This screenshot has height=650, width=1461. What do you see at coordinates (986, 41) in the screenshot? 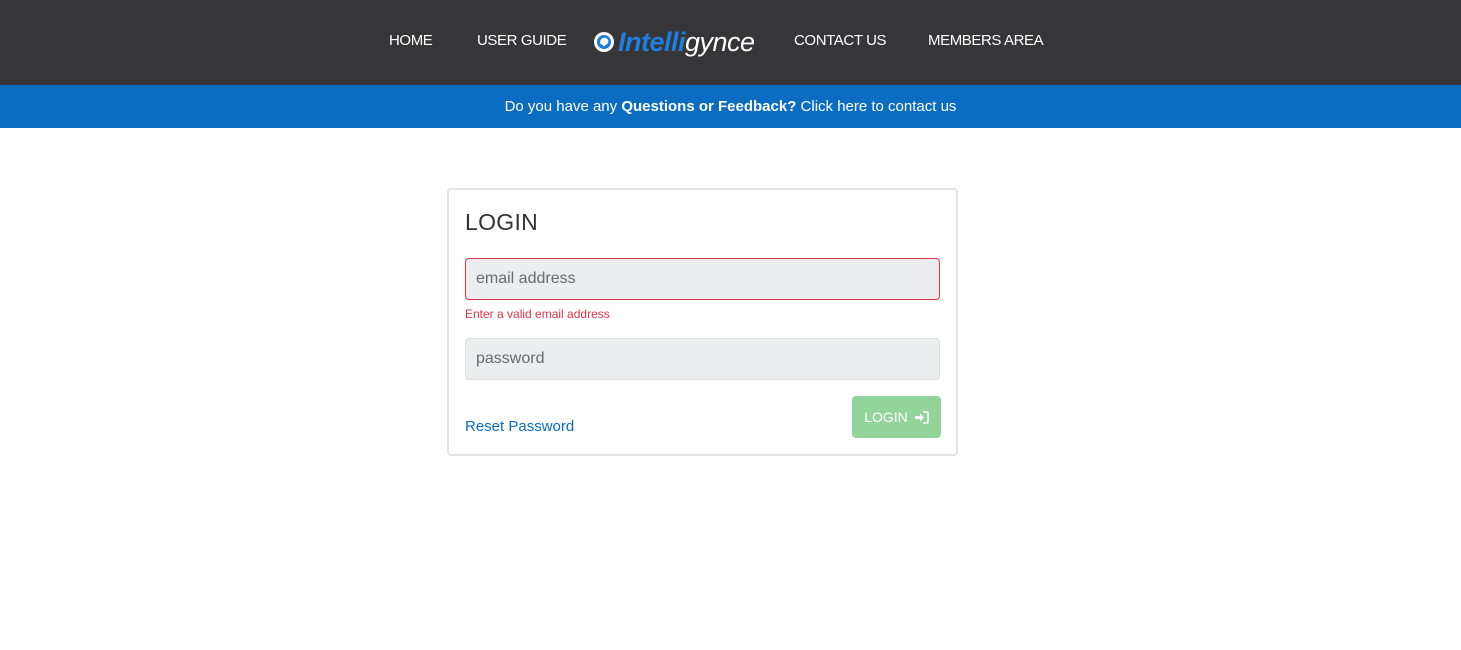
I see `nav-members-link: MEMBERS AREA` at bounding box center [986, 41].